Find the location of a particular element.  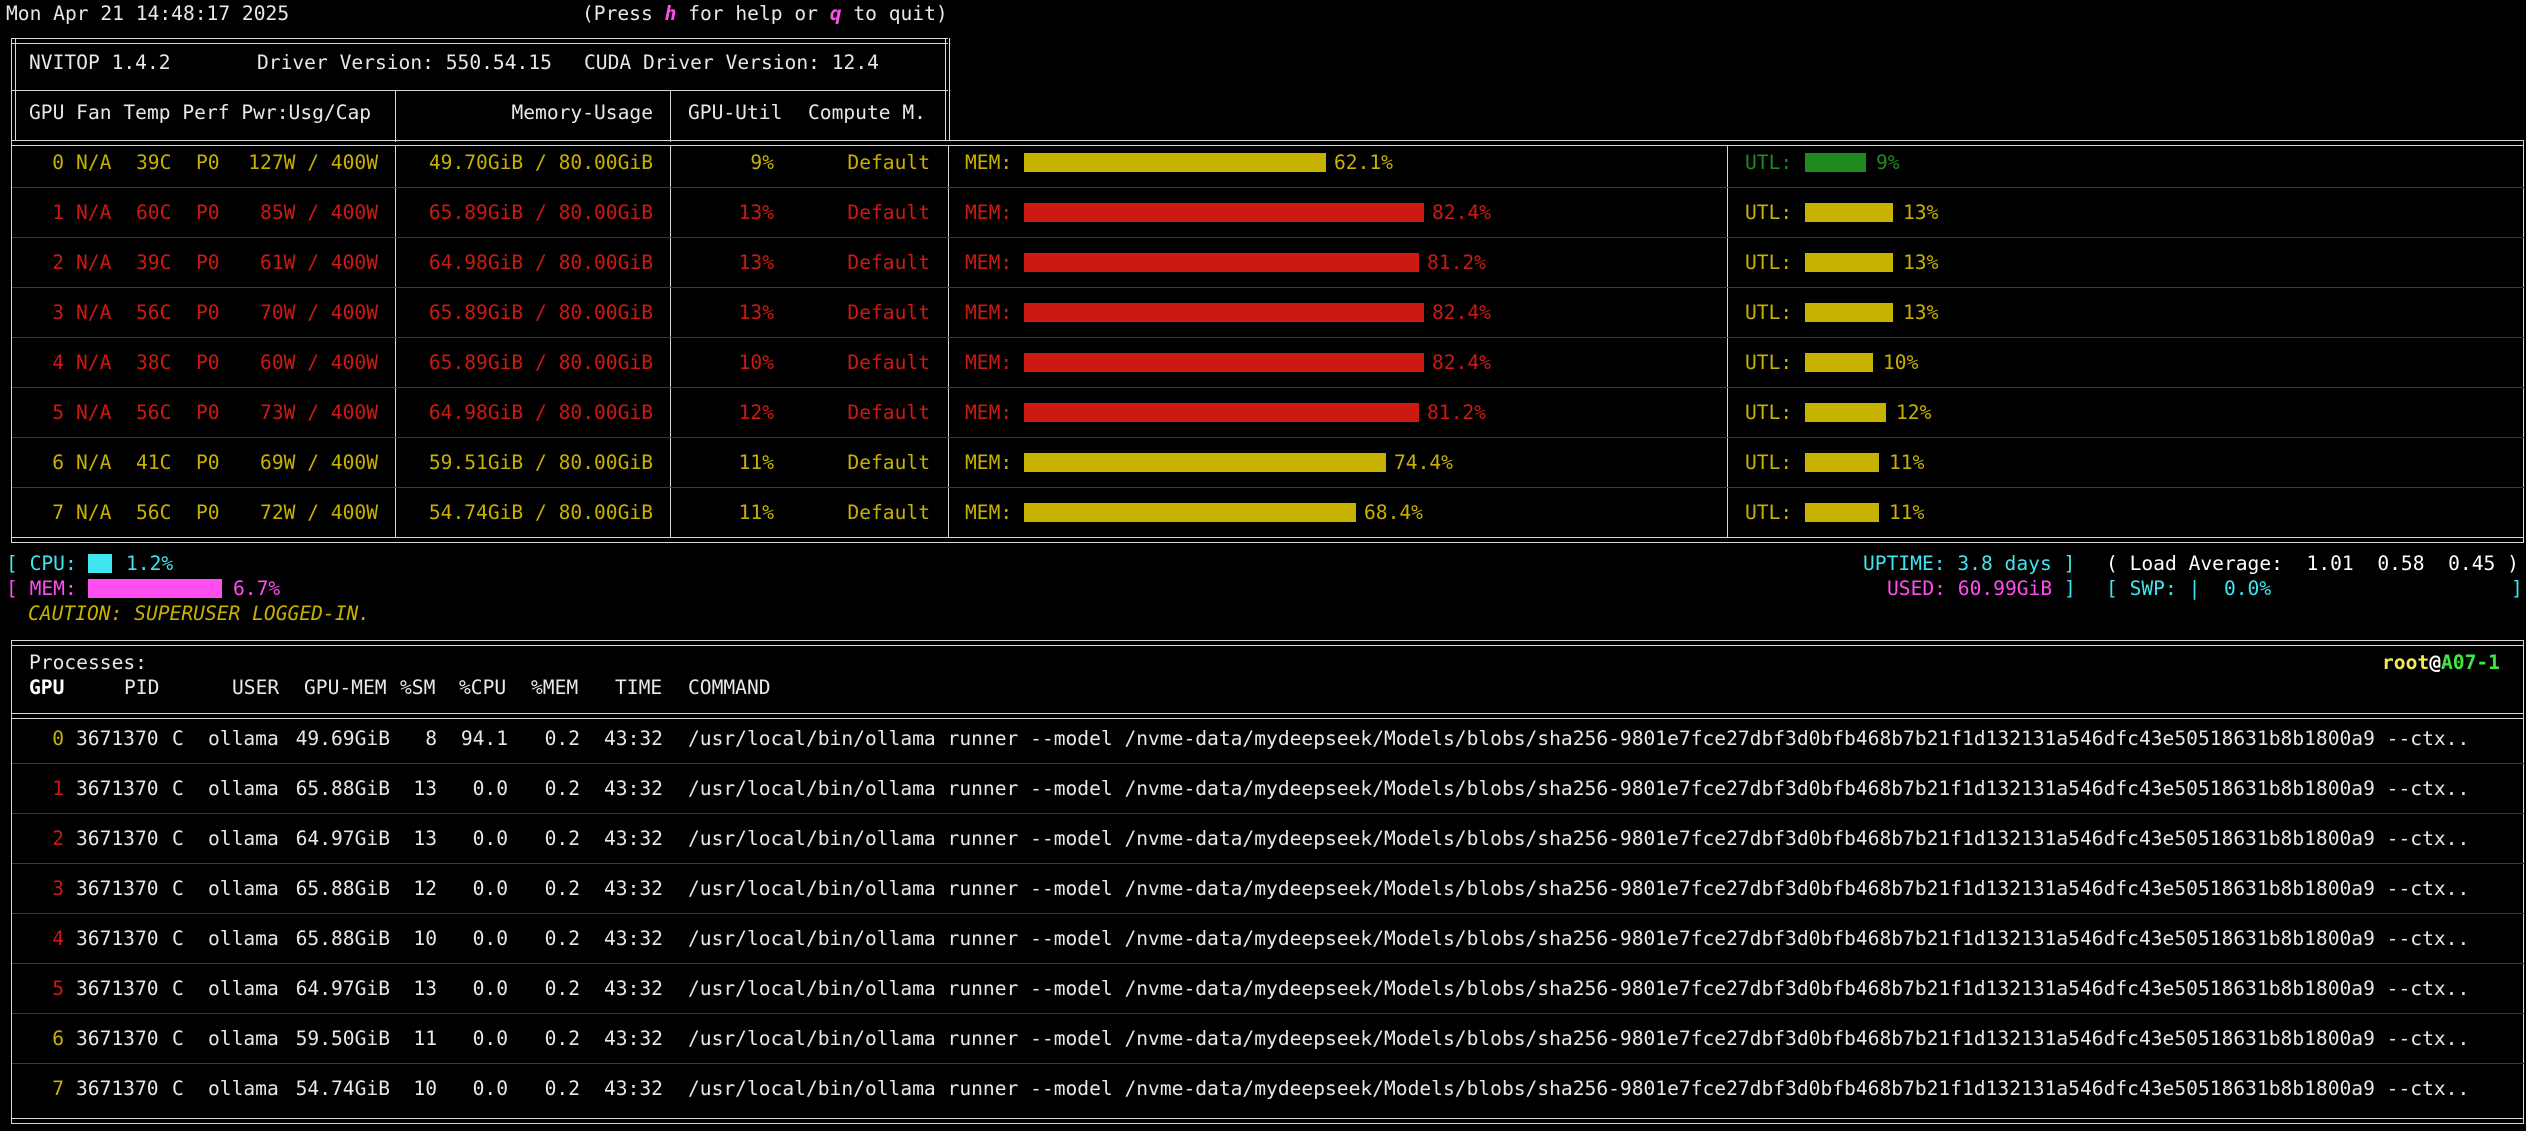

gpu-table-left-border is located at coordinates (11, 341).